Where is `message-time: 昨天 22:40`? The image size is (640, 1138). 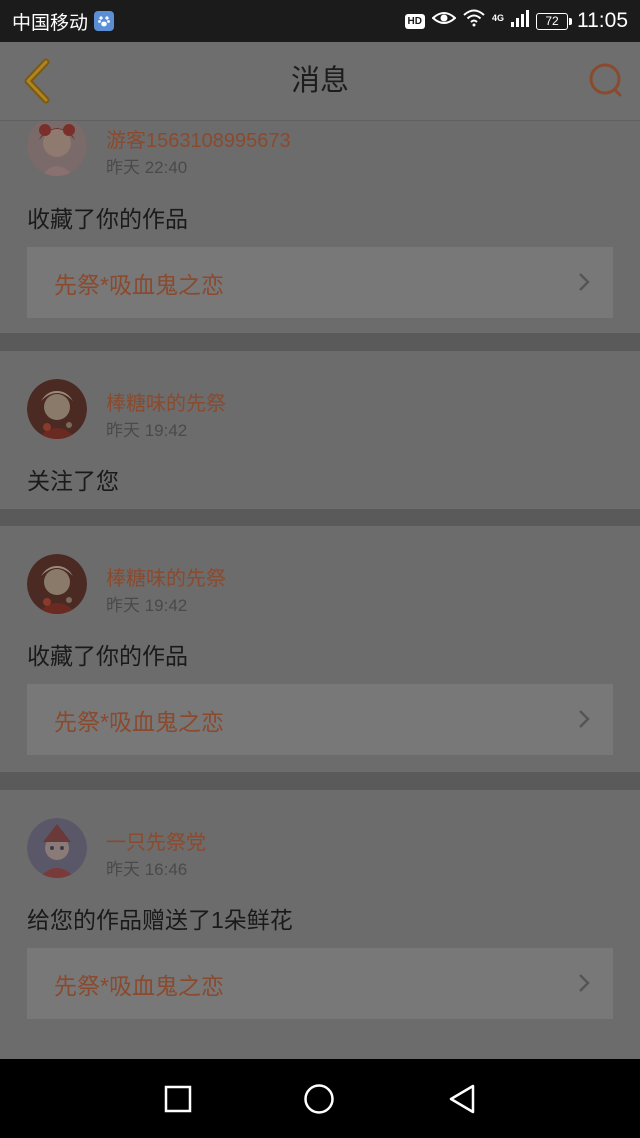 message-time: 昨天 22:40 is located at coordinates (147, 167).